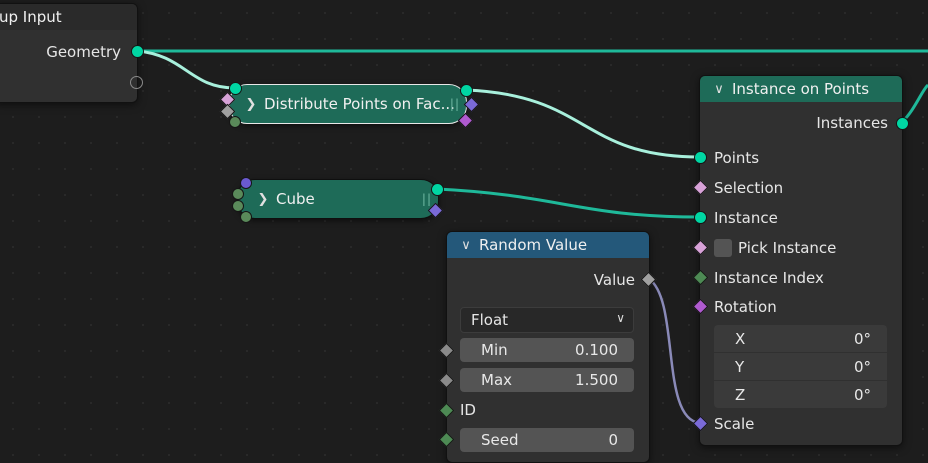  Describe the element at coordinates (338, 199) in the screenshot. I see `cube-node: ❯ Cube ||` at that location.